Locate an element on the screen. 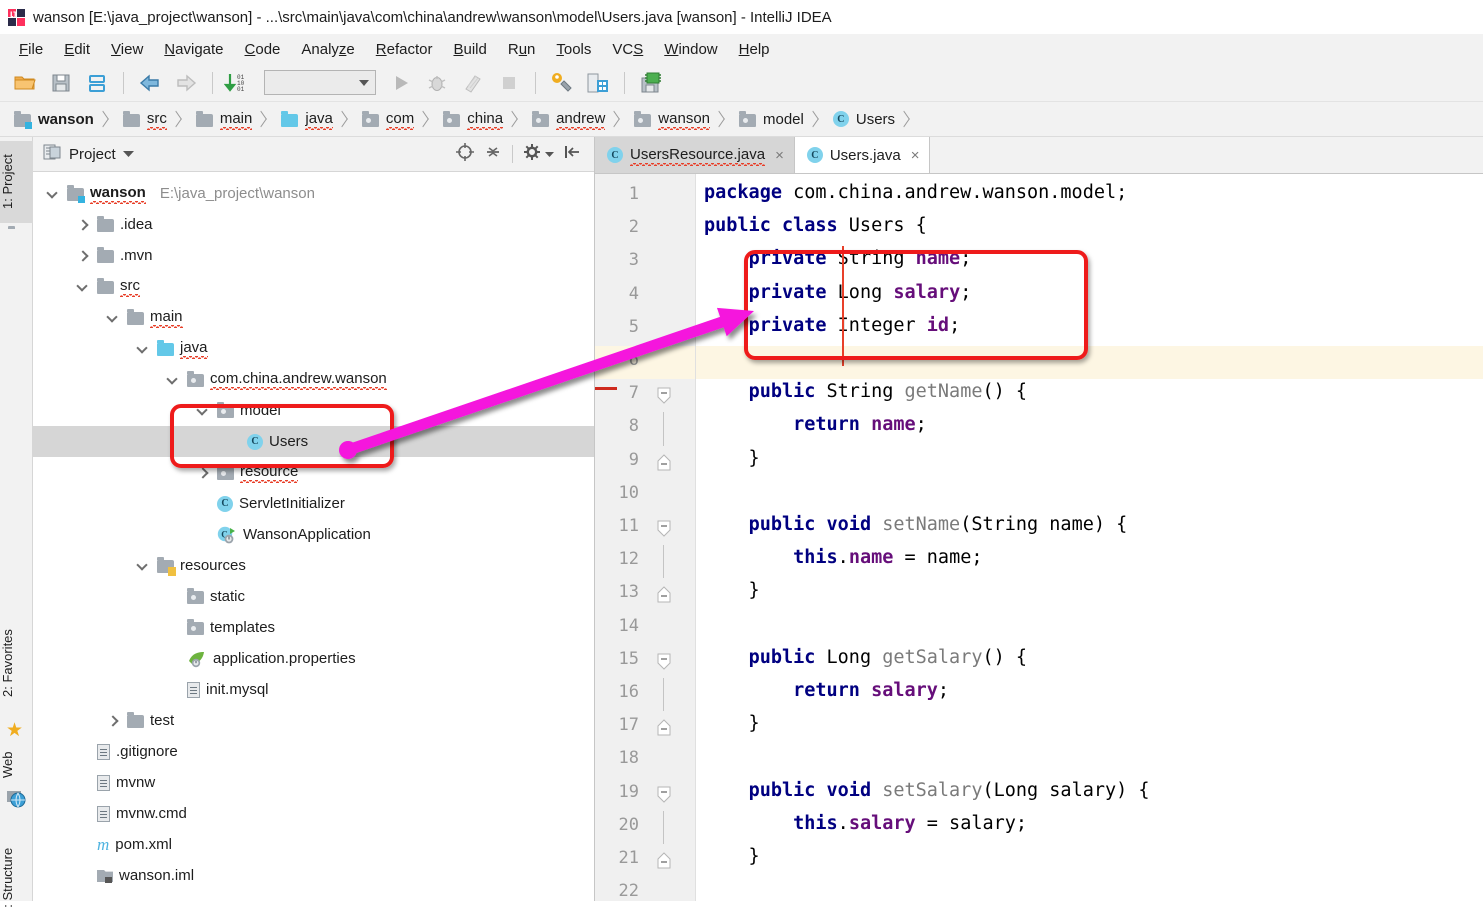 The width and height of the screenshot is (1483, 908). editor-tab-usersresource-java: C UsersResource.java × is located at coordinates (695, 155).